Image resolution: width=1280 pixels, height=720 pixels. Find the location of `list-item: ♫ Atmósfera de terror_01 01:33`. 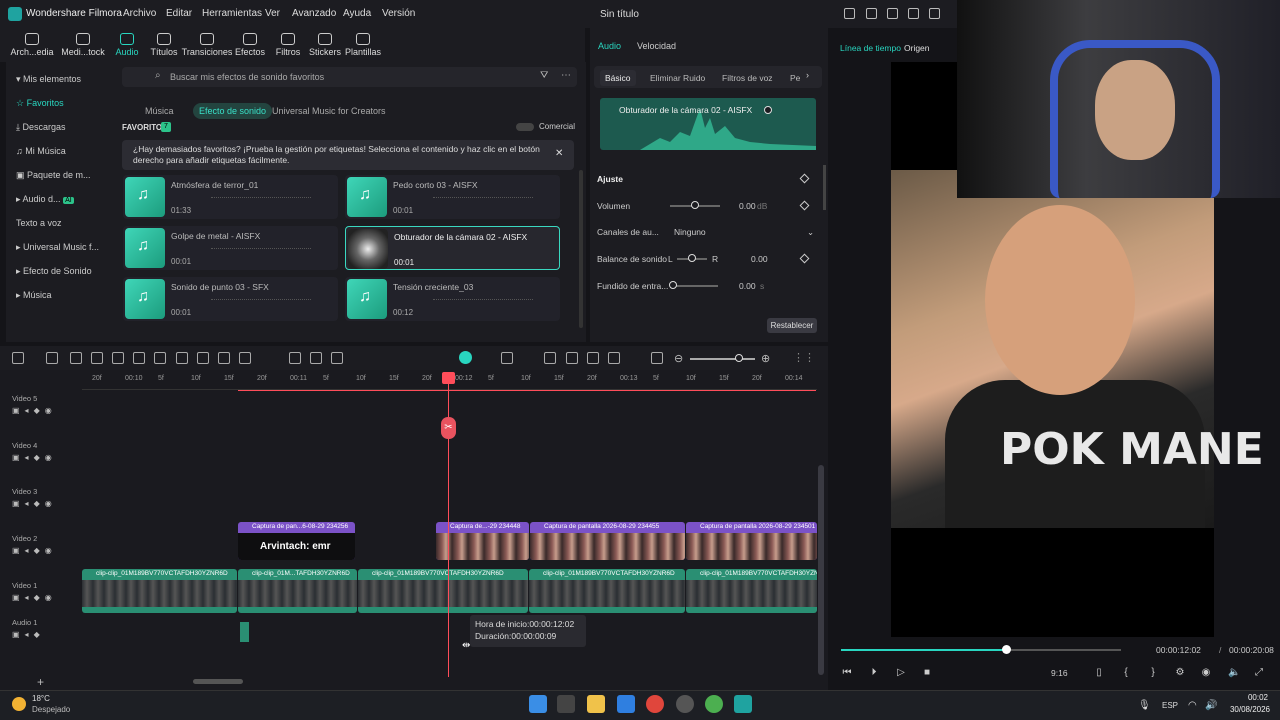

list-item: ♫ Atmósfera de terror_01 01:33 is located at coordinates (230, 197).